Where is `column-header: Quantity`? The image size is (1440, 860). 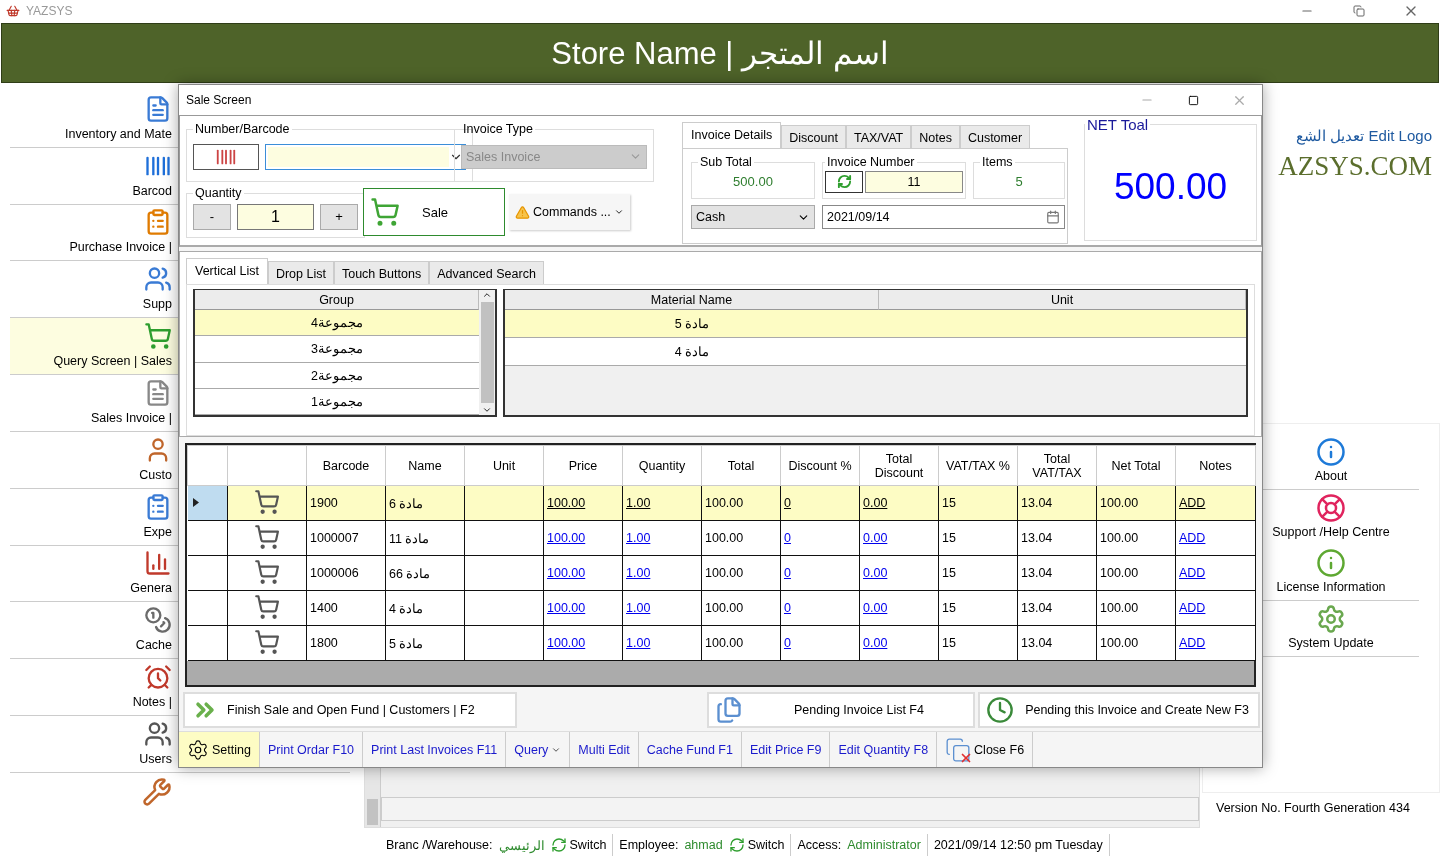 column-header: Quantity is located at coordinates (662, 465).